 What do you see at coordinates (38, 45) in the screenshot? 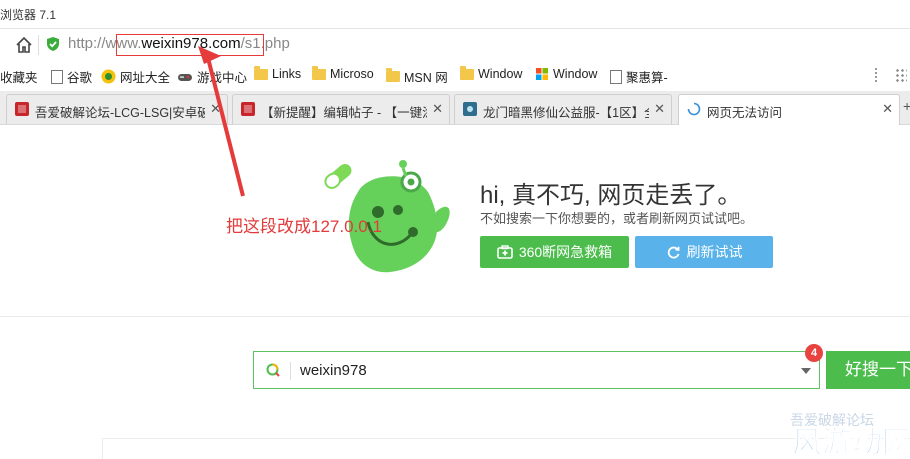
I see `address-divider` at bounding box center [38, 45].